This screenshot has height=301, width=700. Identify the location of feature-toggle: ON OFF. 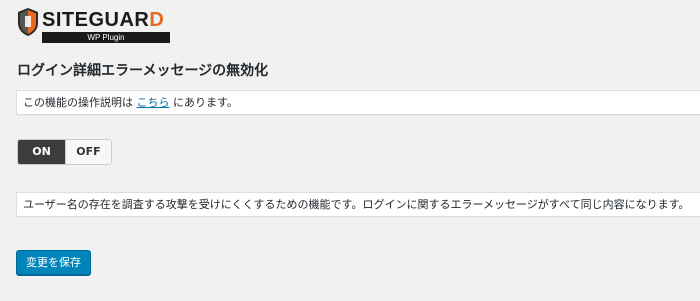
(64, 152).